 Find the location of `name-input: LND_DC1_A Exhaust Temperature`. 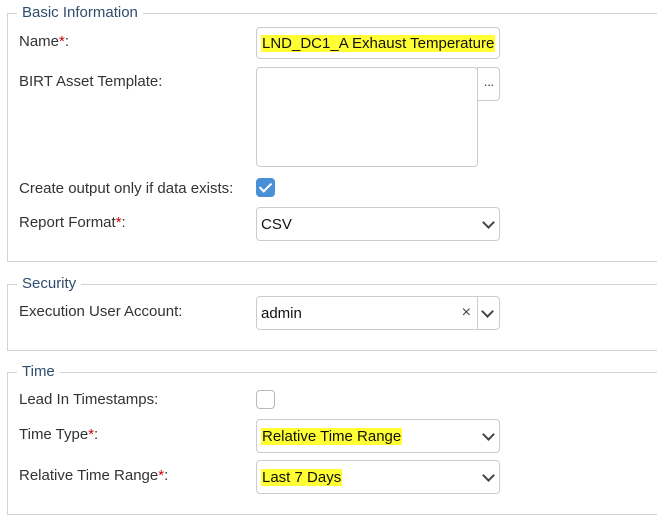

name-input: LND_DC1_A Exhaust Temperature is located at coordinates (378, 43).